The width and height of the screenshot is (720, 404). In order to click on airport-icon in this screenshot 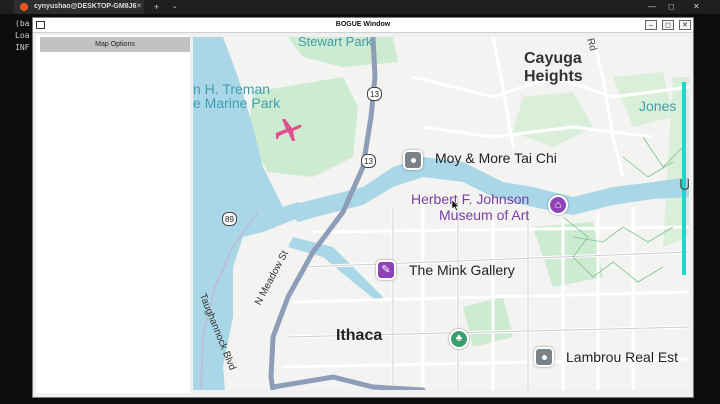, I will do `click(289, 130)`.